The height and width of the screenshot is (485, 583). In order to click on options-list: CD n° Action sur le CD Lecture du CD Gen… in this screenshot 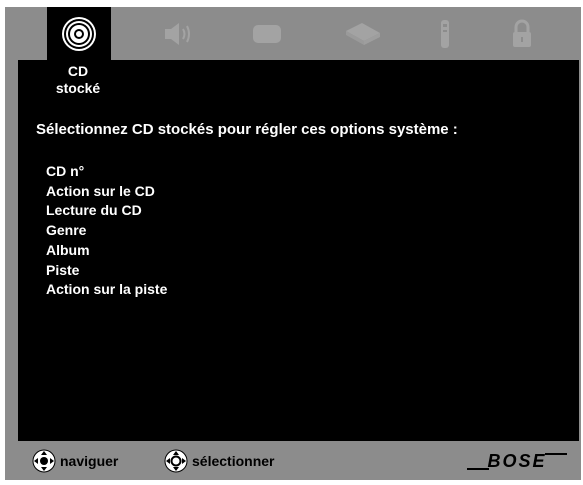, I will do `click(106, 231)`.